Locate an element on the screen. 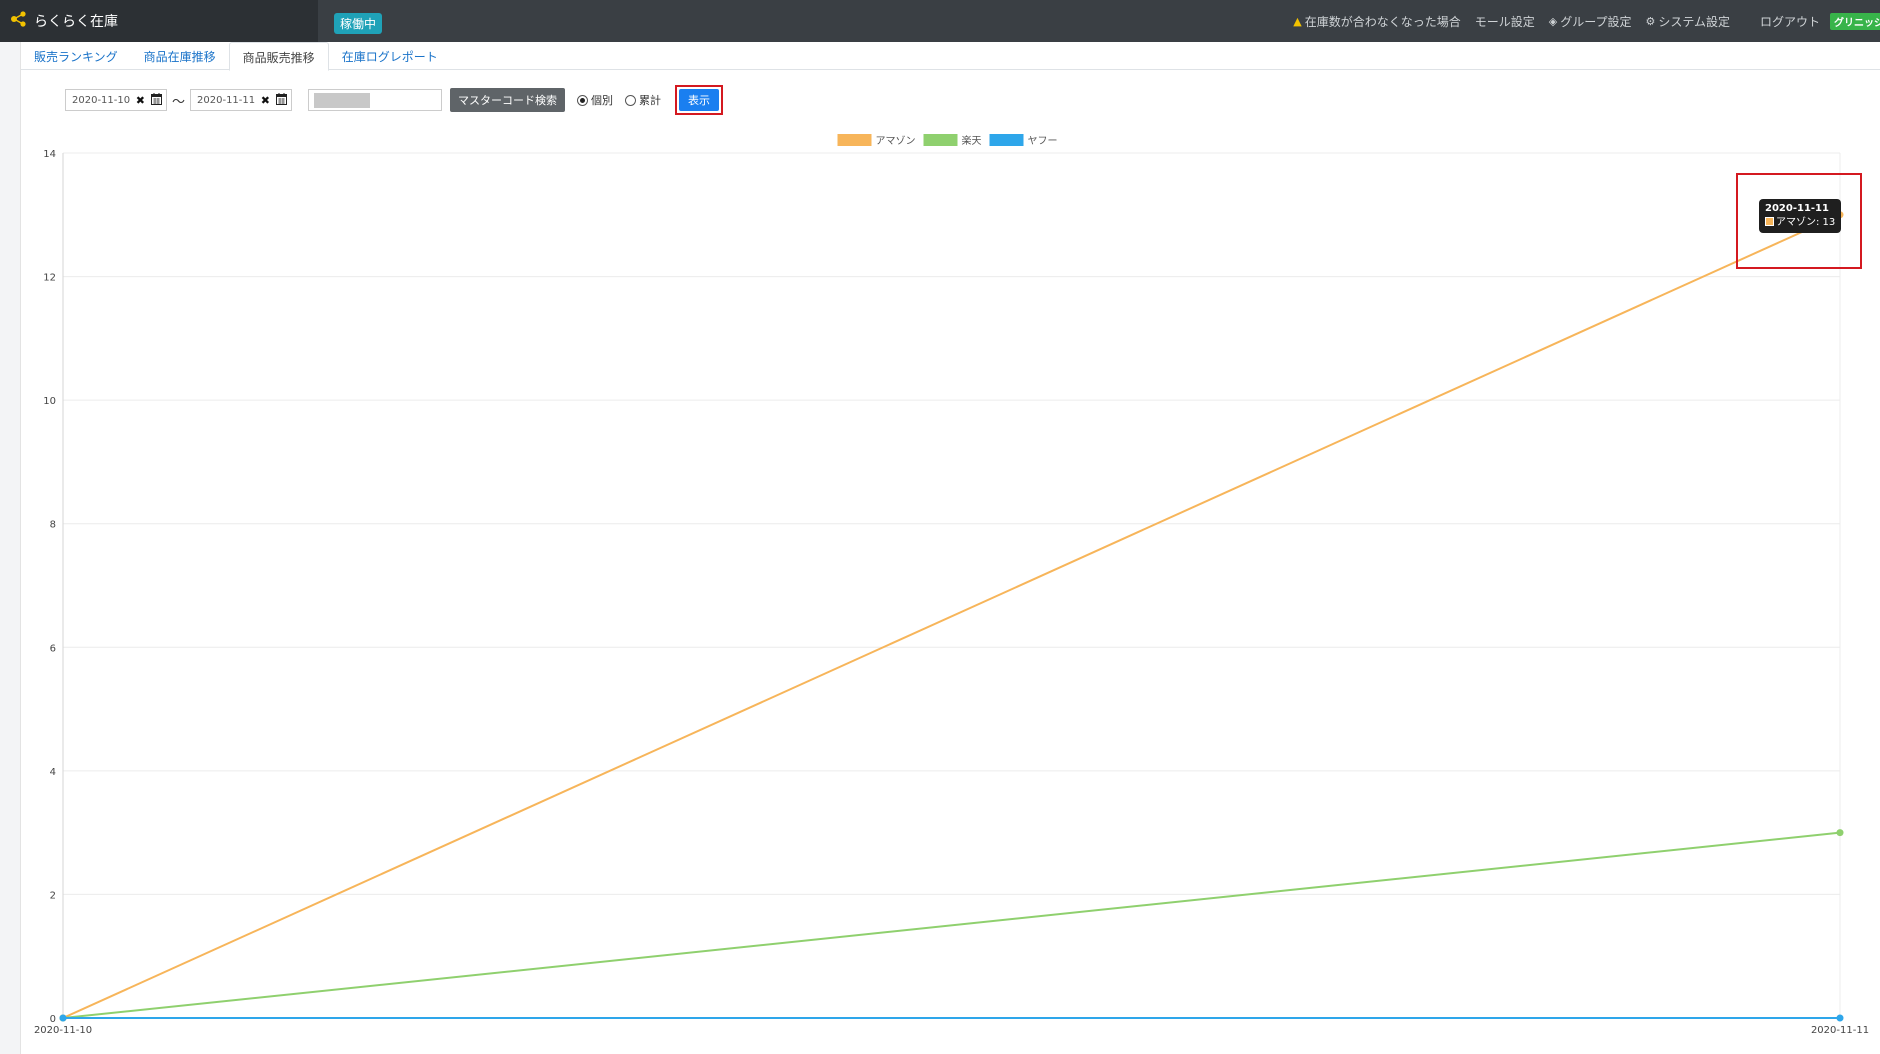  x-tick-label: 2020-11-10 is located at coordinates (63, 1030).